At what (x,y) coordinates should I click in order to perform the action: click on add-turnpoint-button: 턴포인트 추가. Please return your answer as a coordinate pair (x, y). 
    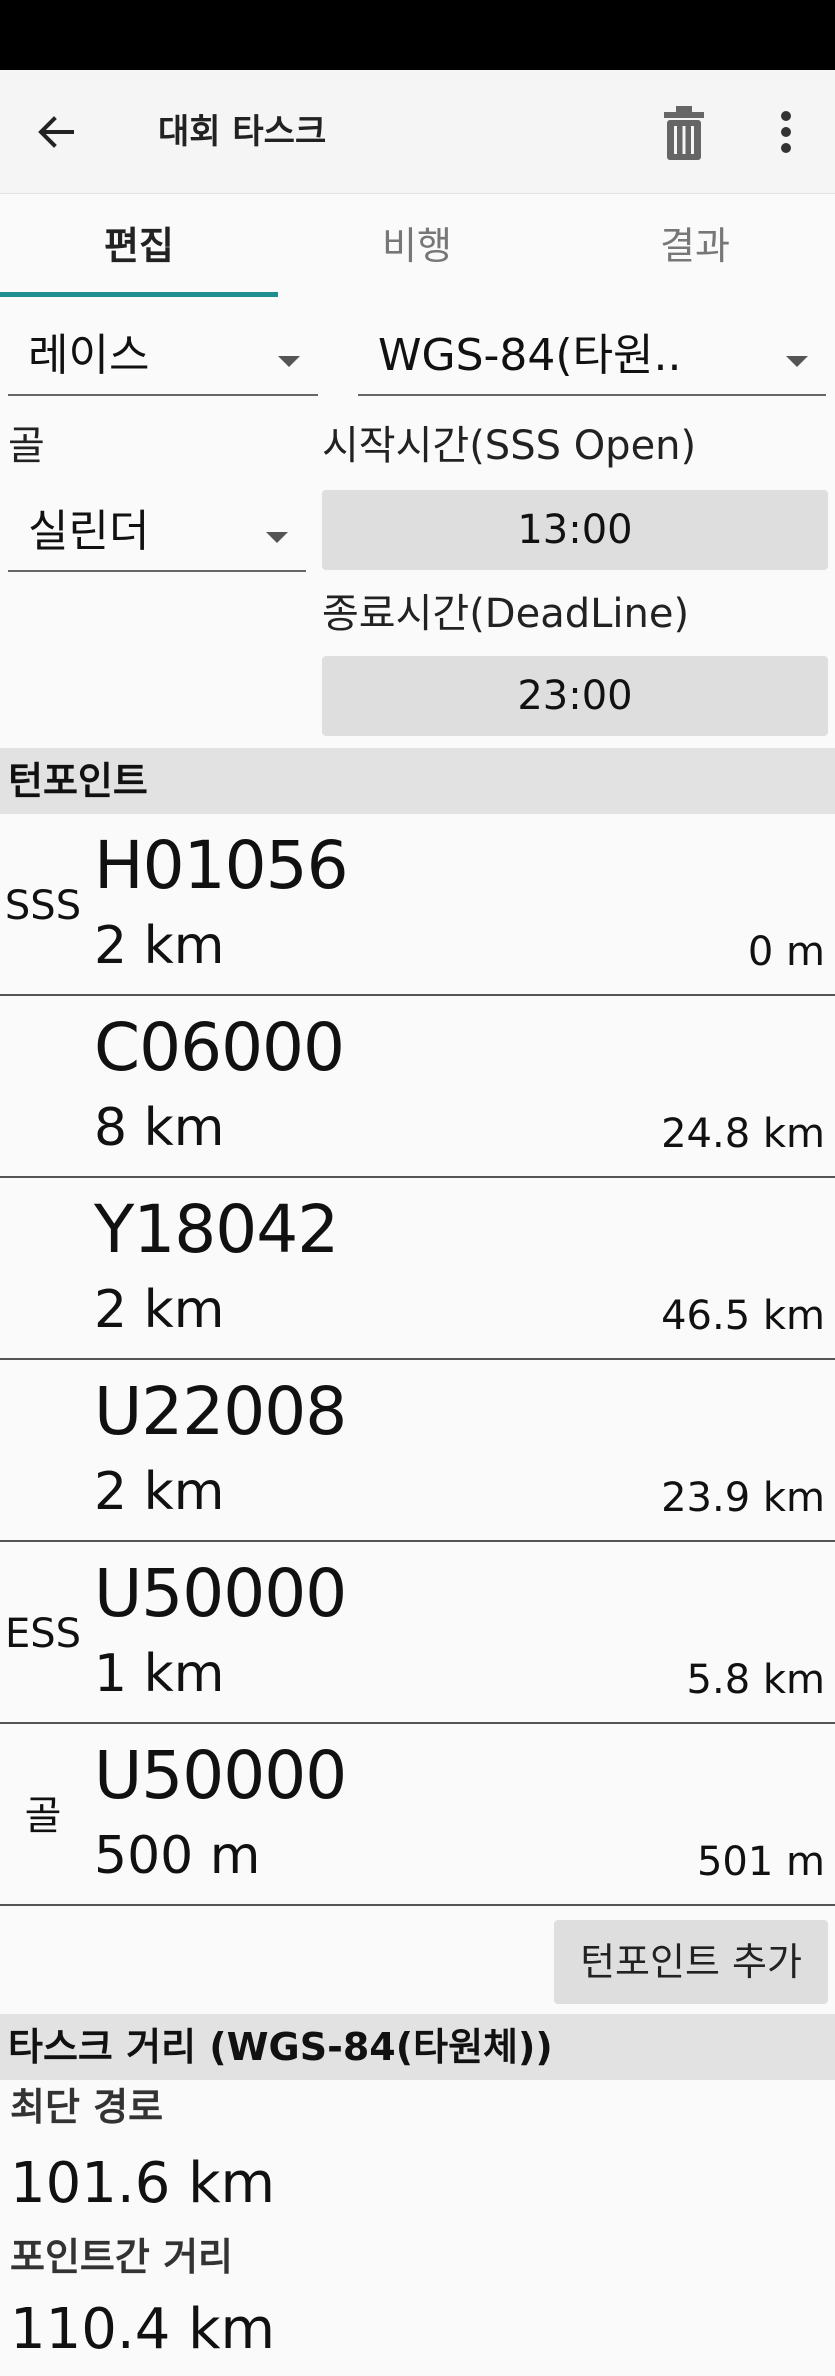
    Looking at the image, I should click on (691, 1962).